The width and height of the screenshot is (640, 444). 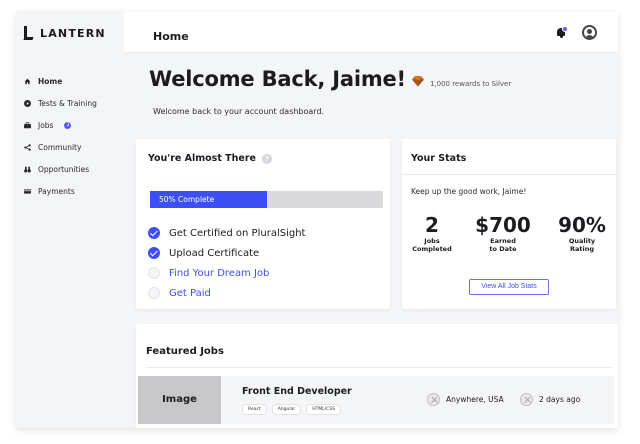 What do you see at coordinates (433, 399) in the screenshot?
I see `location-placeholder-icon` at bounding box center [433, 399].